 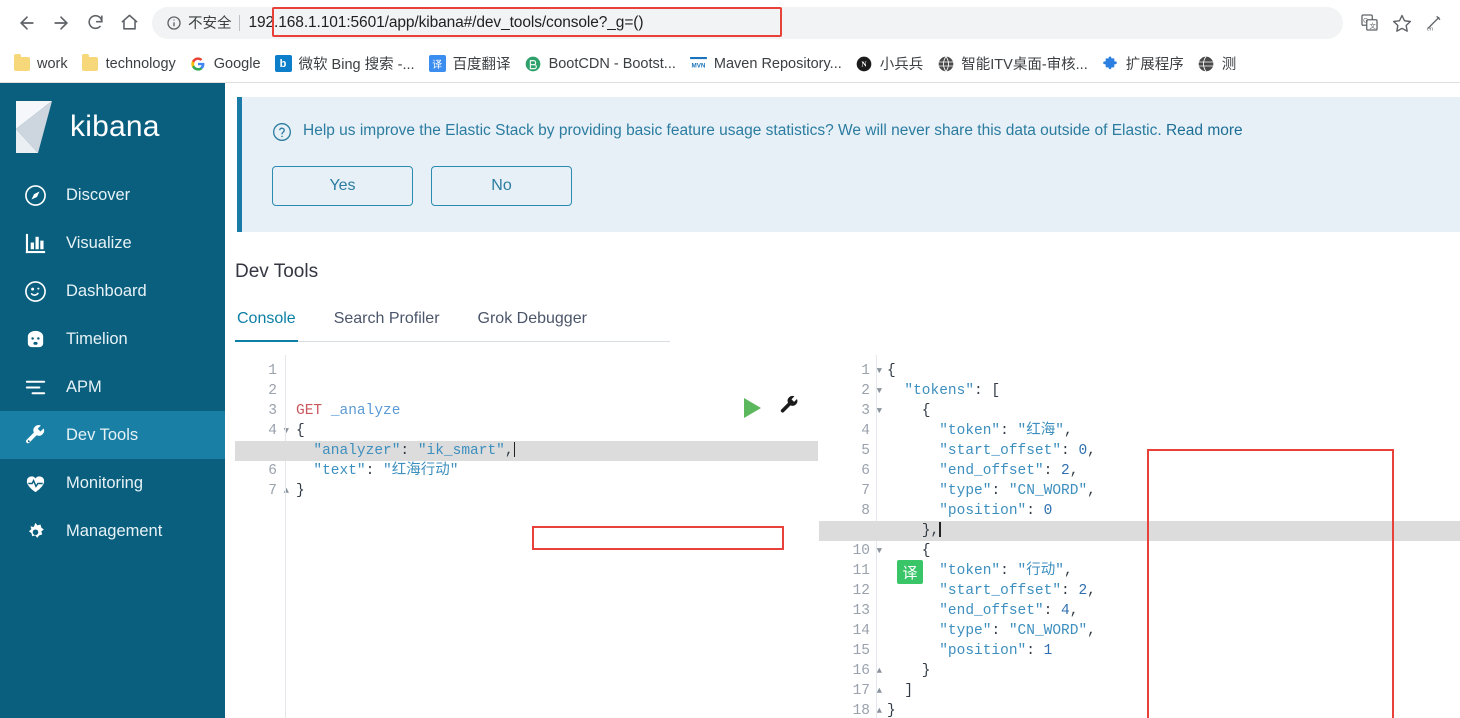 I want to click on svg-text: N, so click(x=865, y=63).